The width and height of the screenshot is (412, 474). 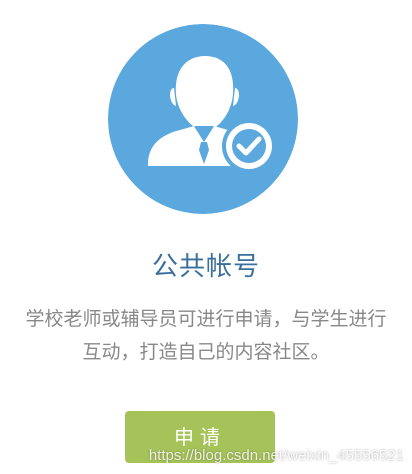 I want to click on card-description: 学校老师或辅导员可进行申请，与学生进行 互动，打造自己的内容社区。, so click(x=206, y=336).